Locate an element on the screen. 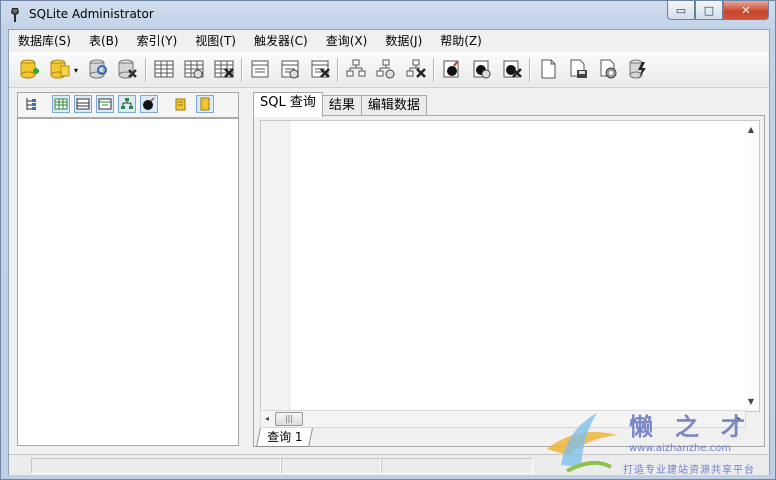 The height and width of the screenshot is (480, 776). watermark: 懒之才 www.aizhanzhe.com 打造专业建站资源共享平台 is located at coordinates (655, 442).